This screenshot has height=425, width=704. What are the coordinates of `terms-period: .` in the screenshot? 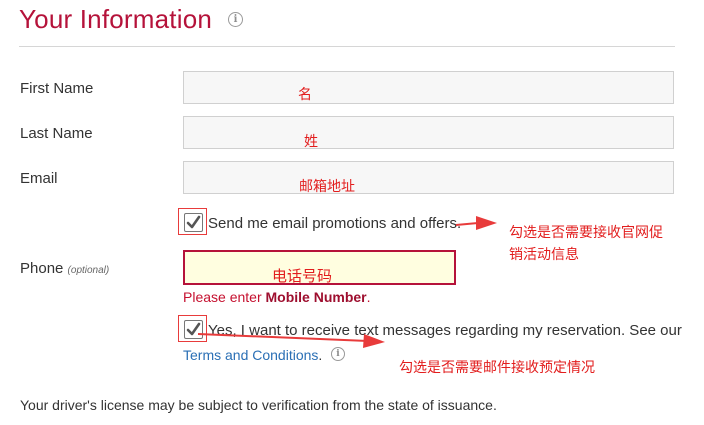 It's located at (320, 355).